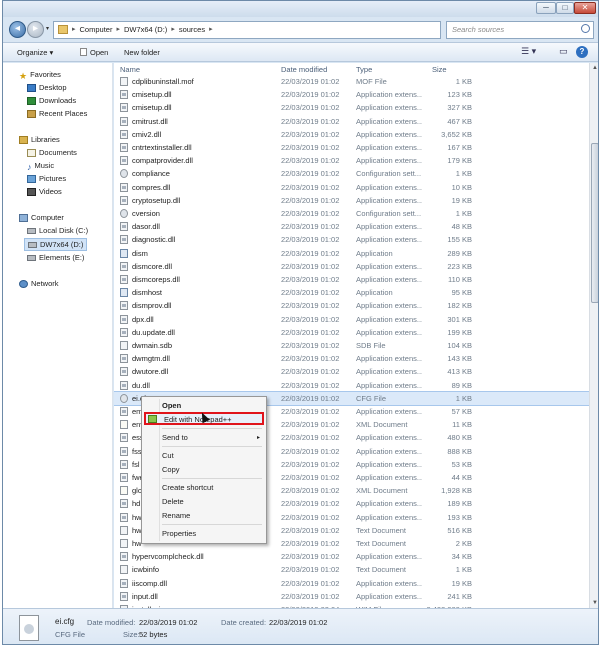 The width and height of the screenshot is (602, 647). I want to click on nav-computer: Computer, so click(41, 217).